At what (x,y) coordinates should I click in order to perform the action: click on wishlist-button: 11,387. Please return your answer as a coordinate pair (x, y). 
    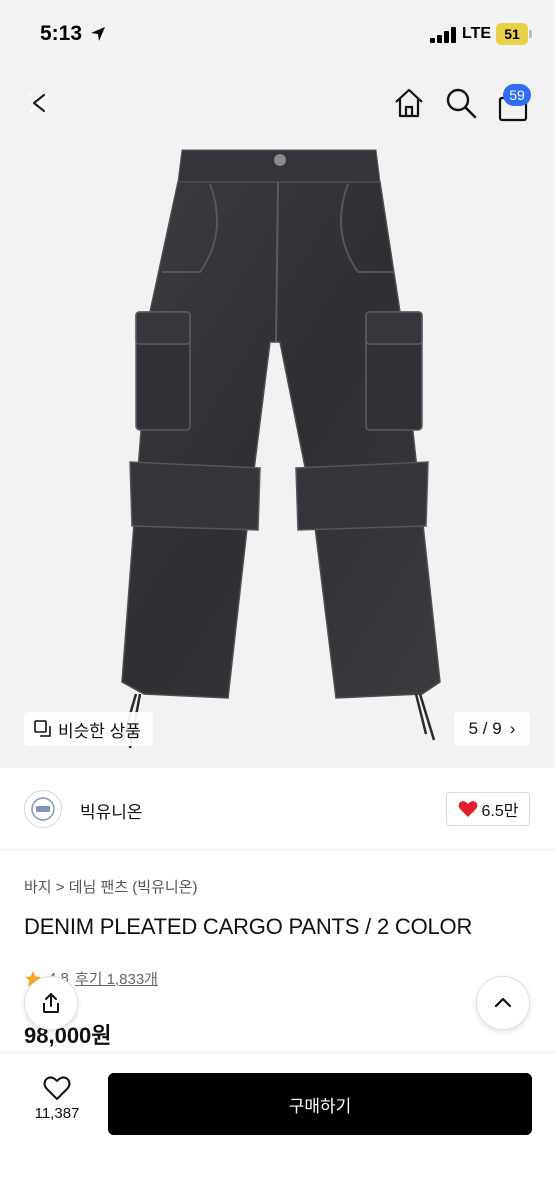
    Looking at the image, I should click on (57, 1105).